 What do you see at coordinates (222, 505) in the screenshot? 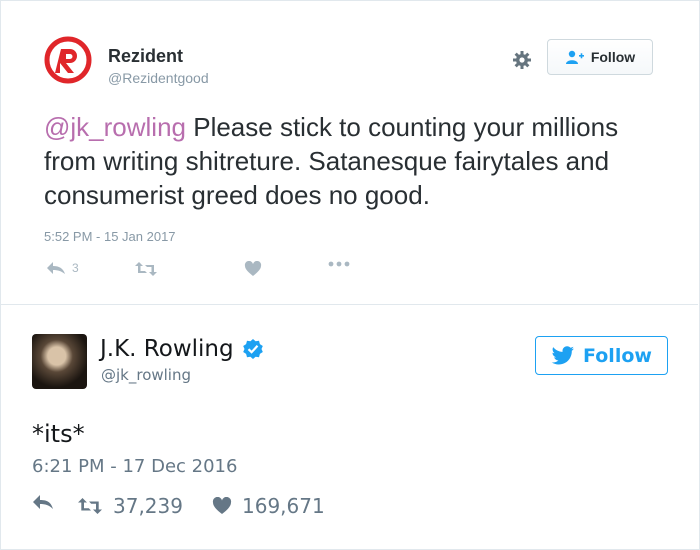
I see `heart-icon` at bounding box center [222, 505].